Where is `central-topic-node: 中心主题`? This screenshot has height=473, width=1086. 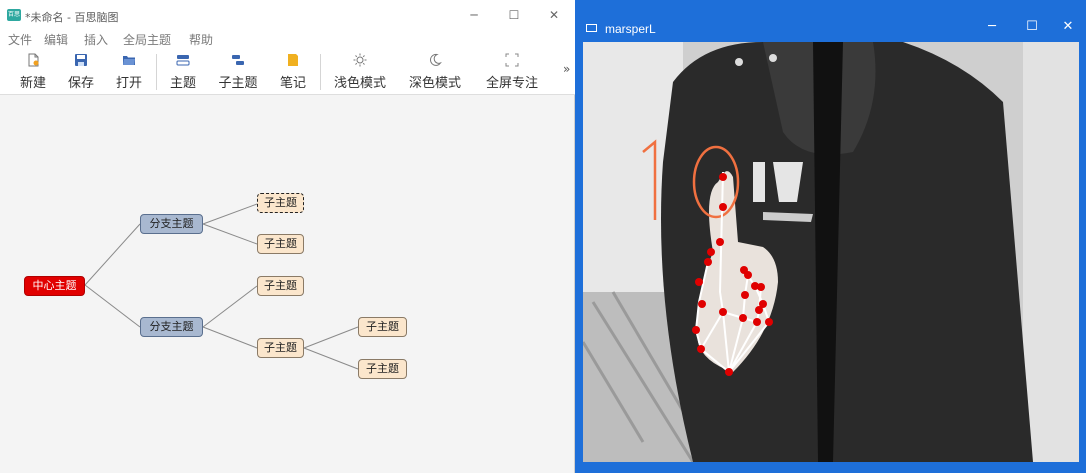
central-topic-node: 中心主题 is located at coordinates (54, 286).